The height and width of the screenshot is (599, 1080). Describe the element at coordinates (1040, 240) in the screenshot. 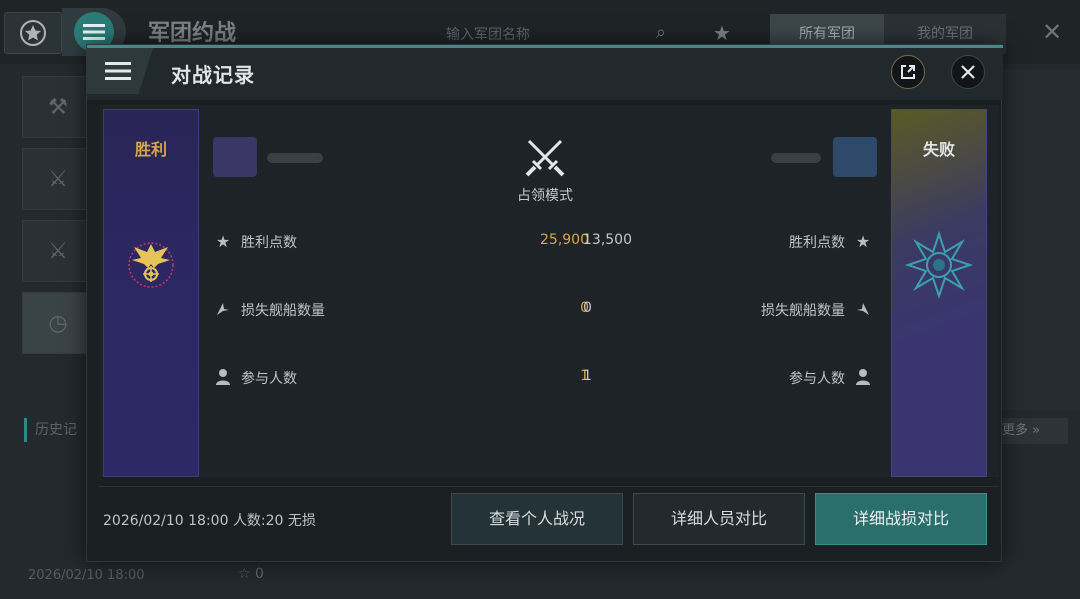

I see `background-right-panel` at that location.